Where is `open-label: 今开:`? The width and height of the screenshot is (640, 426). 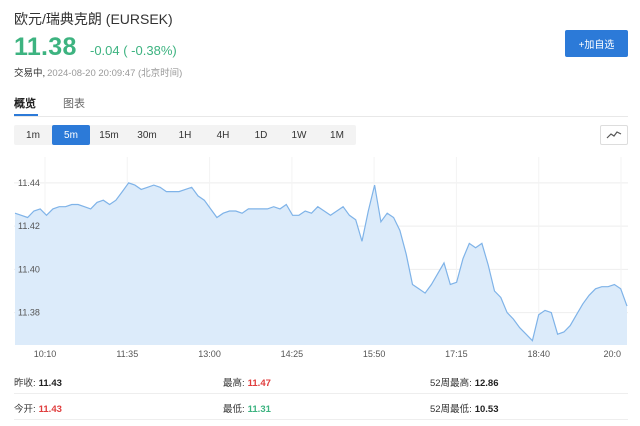
open-label: 今开: is located at coordinates (25, 409).